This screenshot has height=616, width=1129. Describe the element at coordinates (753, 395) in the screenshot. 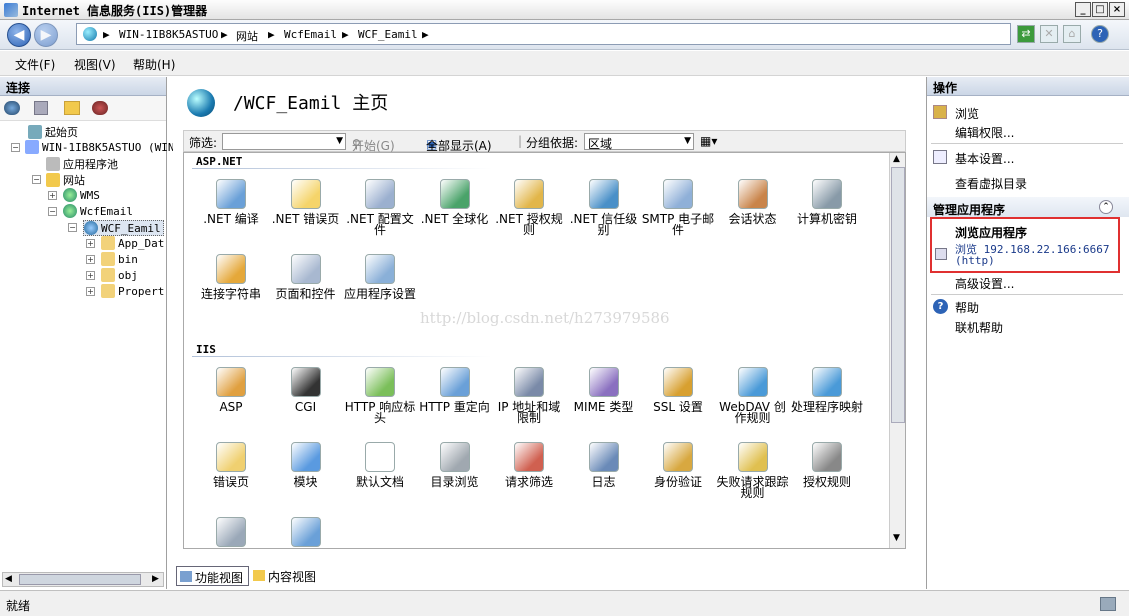

I see `feature-item: WebDAV 创作规则` at that location.